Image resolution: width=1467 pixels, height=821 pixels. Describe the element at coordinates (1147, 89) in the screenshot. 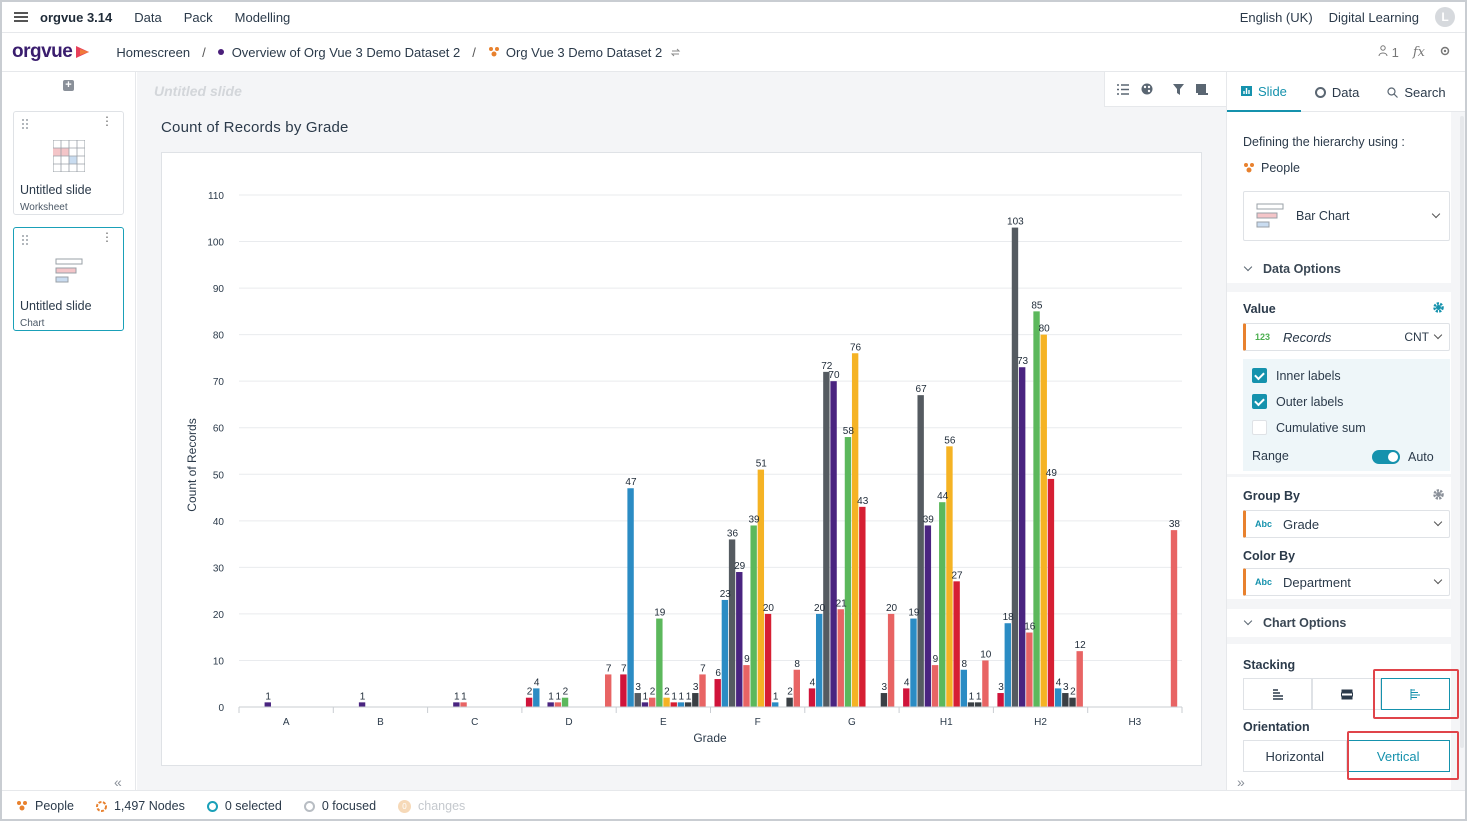

I see `palette-icon` at that location.